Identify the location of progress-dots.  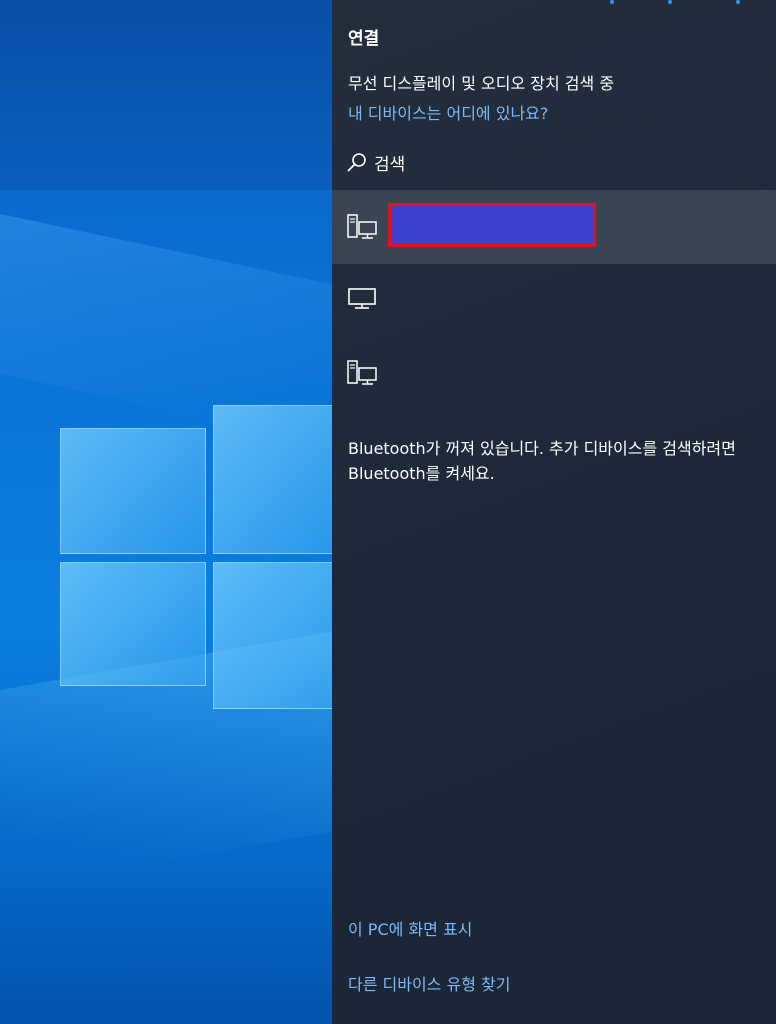
(554, 3).